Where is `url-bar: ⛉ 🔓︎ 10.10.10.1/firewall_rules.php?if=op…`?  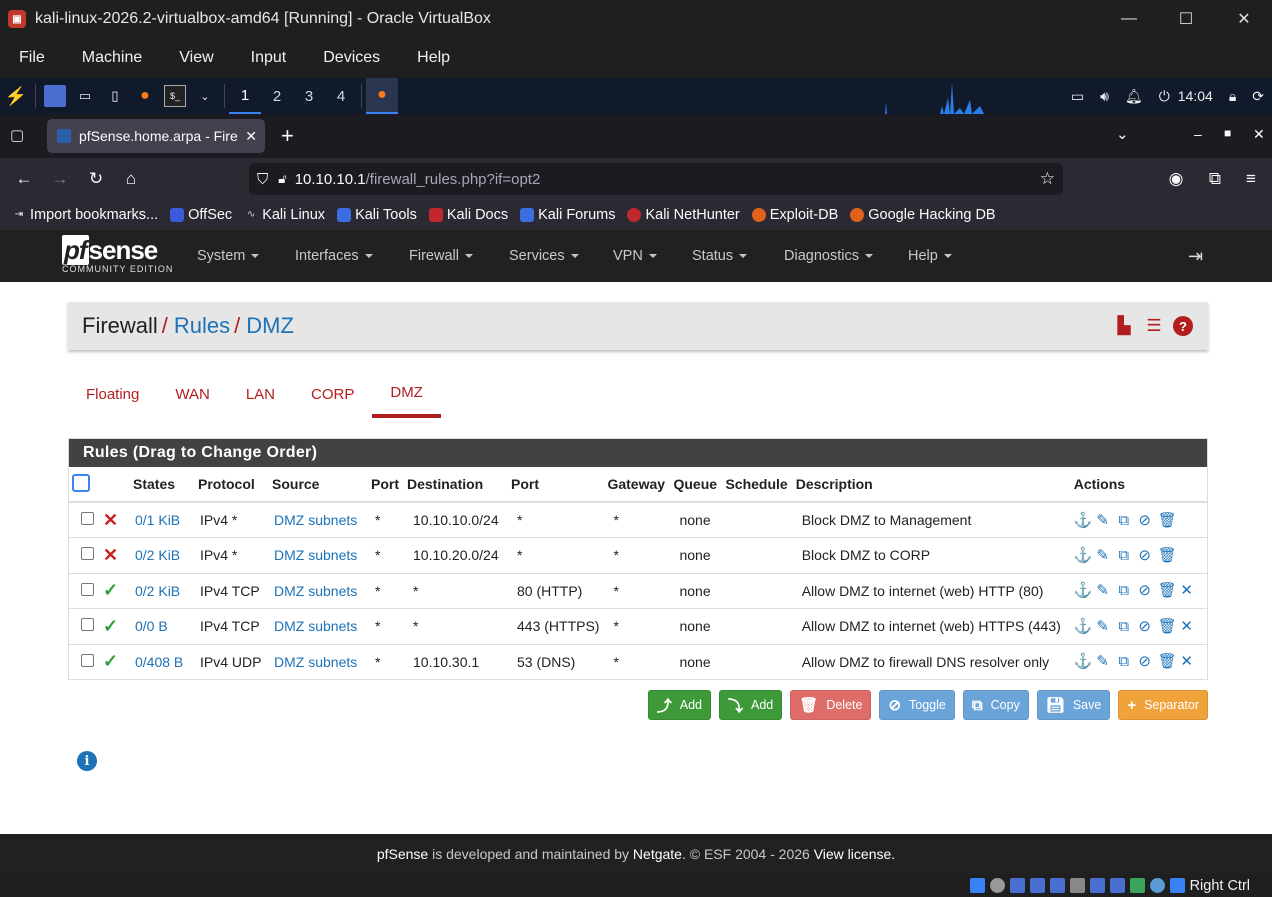
url-bar: ⛉ 🔓︎ 10.10.10.1/firewall_rules.php?if=op… is located at coordinates (656, 179).